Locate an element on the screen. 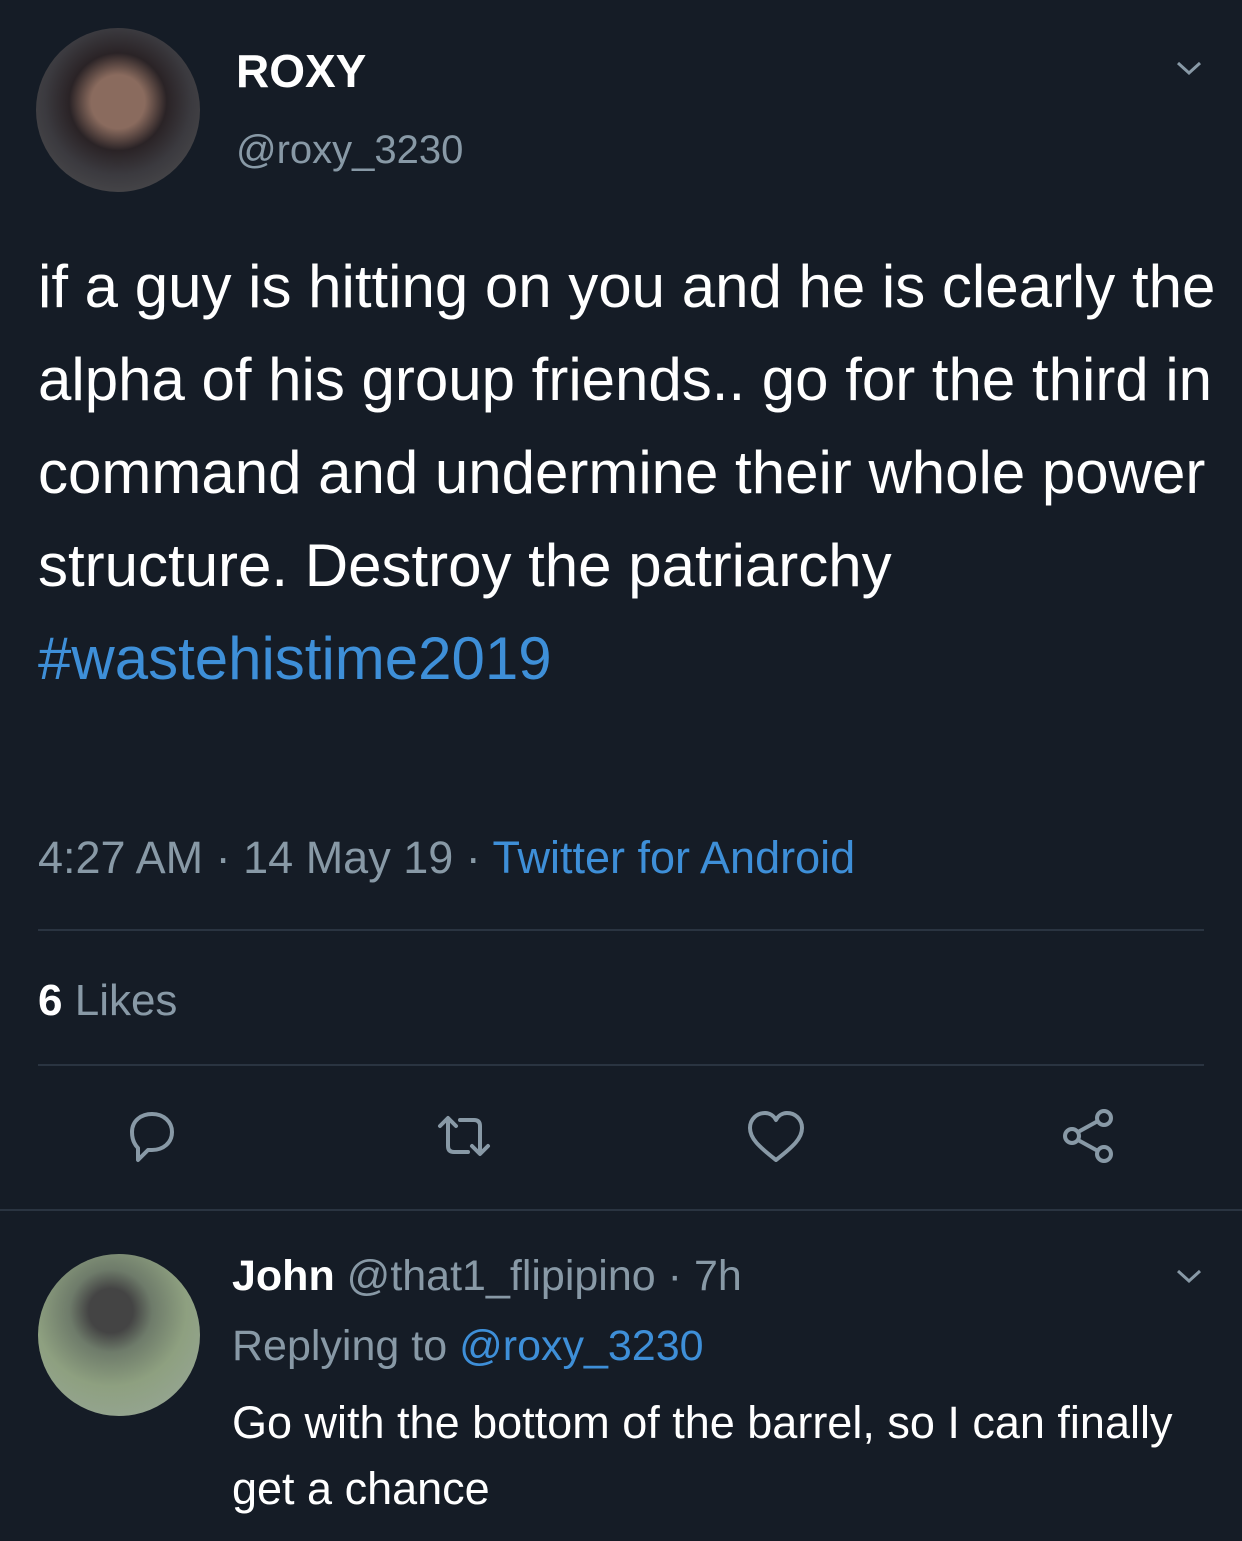  tweet-date: 14 May 19 is located at coordinates (348, 857).